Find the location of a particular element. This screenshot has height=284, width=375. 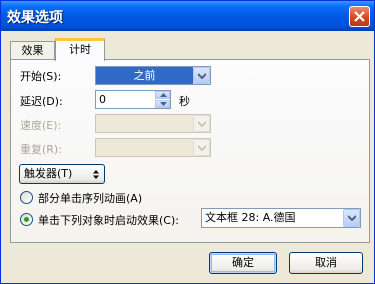

delay-decrement-button is located at coordinates (162, 104).